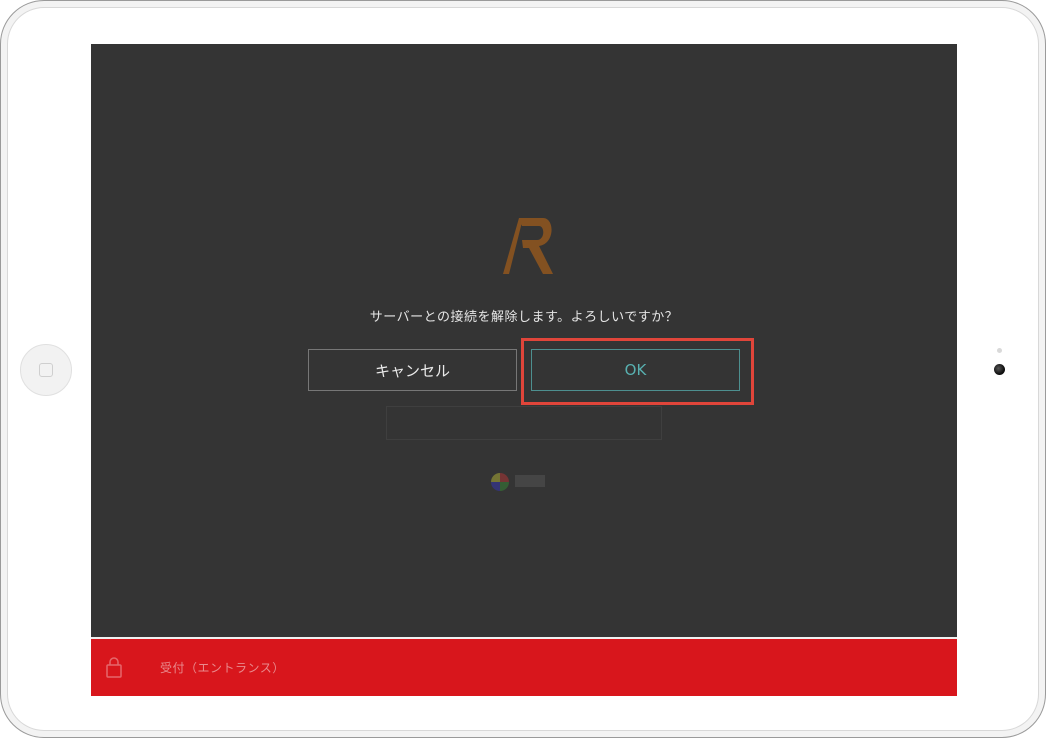  What do you see at coordinates (412, 370) in the screenshot?
I see `cancel-button: キャンセル` at bounding box center [412, 370].